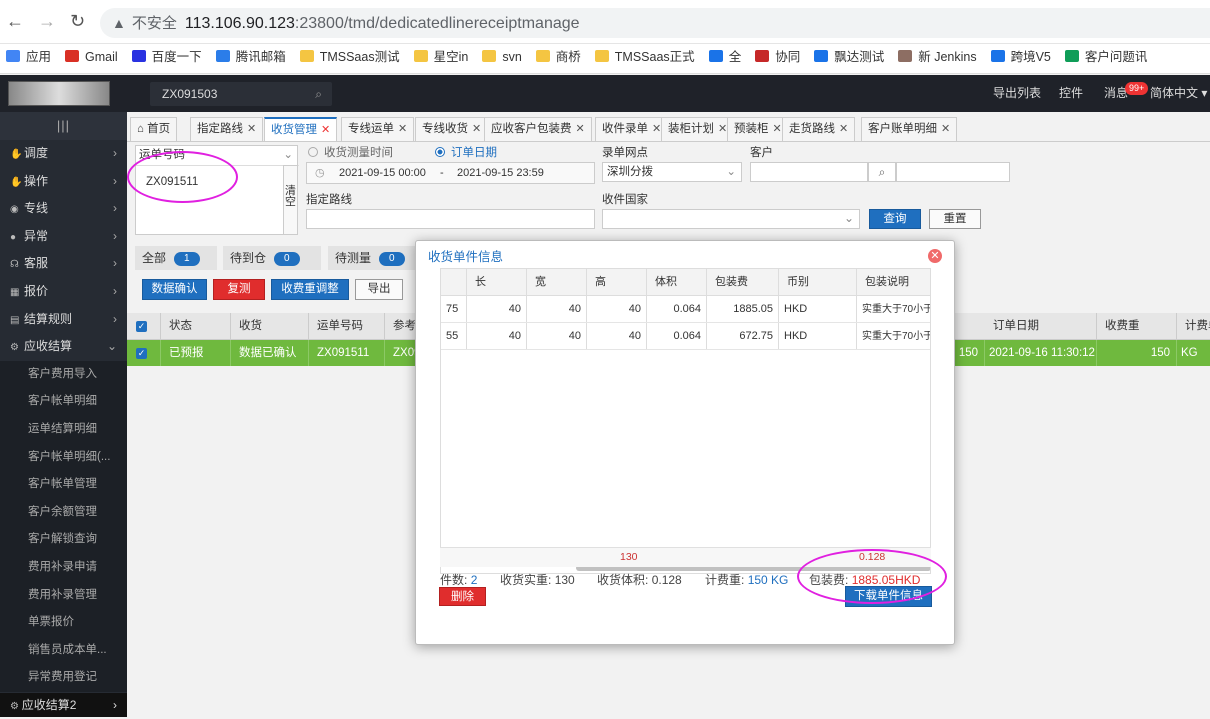 The height and width of the screenshot is (719, 1210). Describe the element at coordinates (144, 326) in the screenshot. I see `select-all-checkbox: ✓` at that location.